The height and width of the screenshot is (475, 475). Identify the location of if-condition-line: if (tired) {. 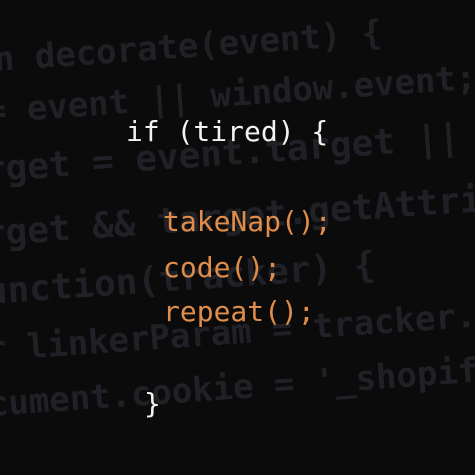
(227, 131).